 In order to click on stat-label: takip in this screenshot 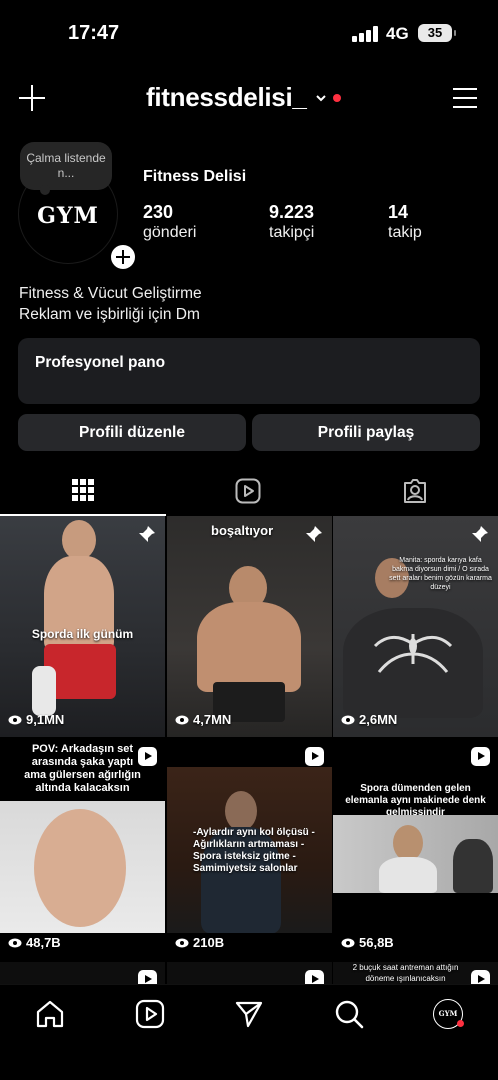, I will do `click(405, 232)`.